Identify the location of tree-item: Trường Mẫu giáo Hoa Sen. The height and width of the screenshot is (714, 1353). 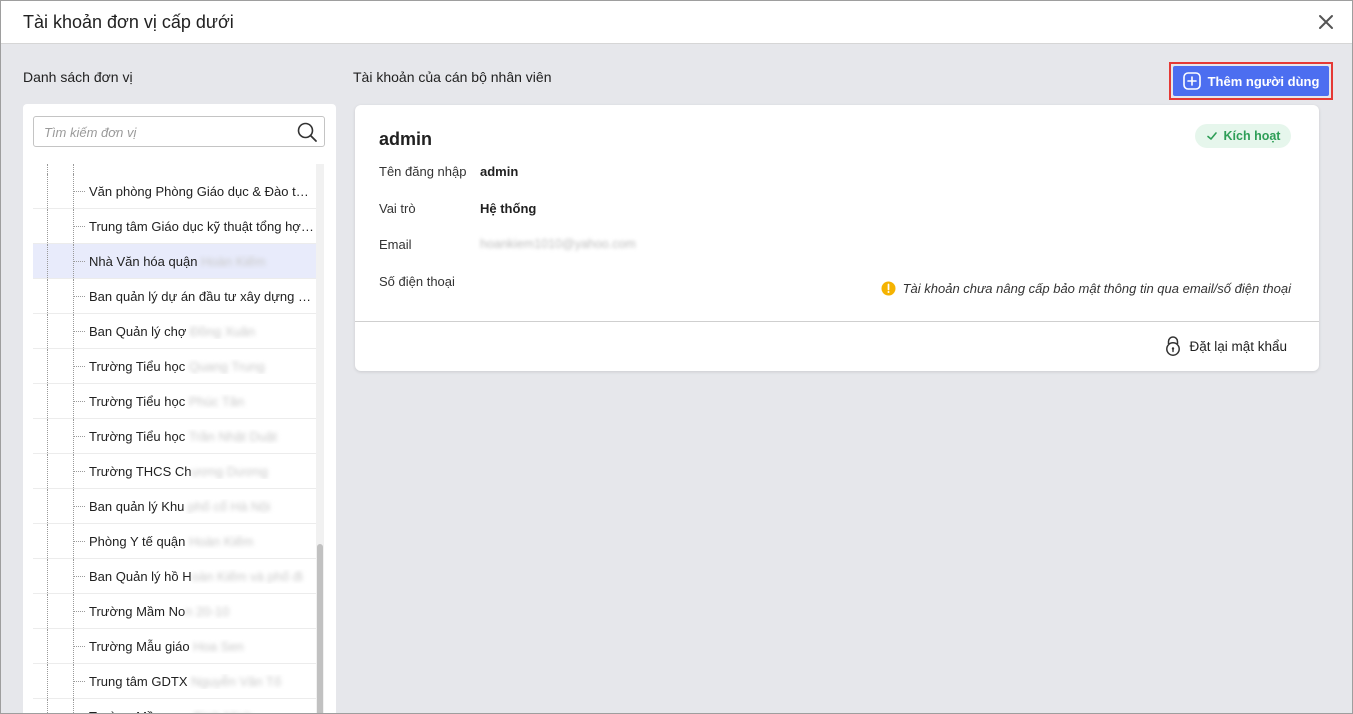
(174, 646).